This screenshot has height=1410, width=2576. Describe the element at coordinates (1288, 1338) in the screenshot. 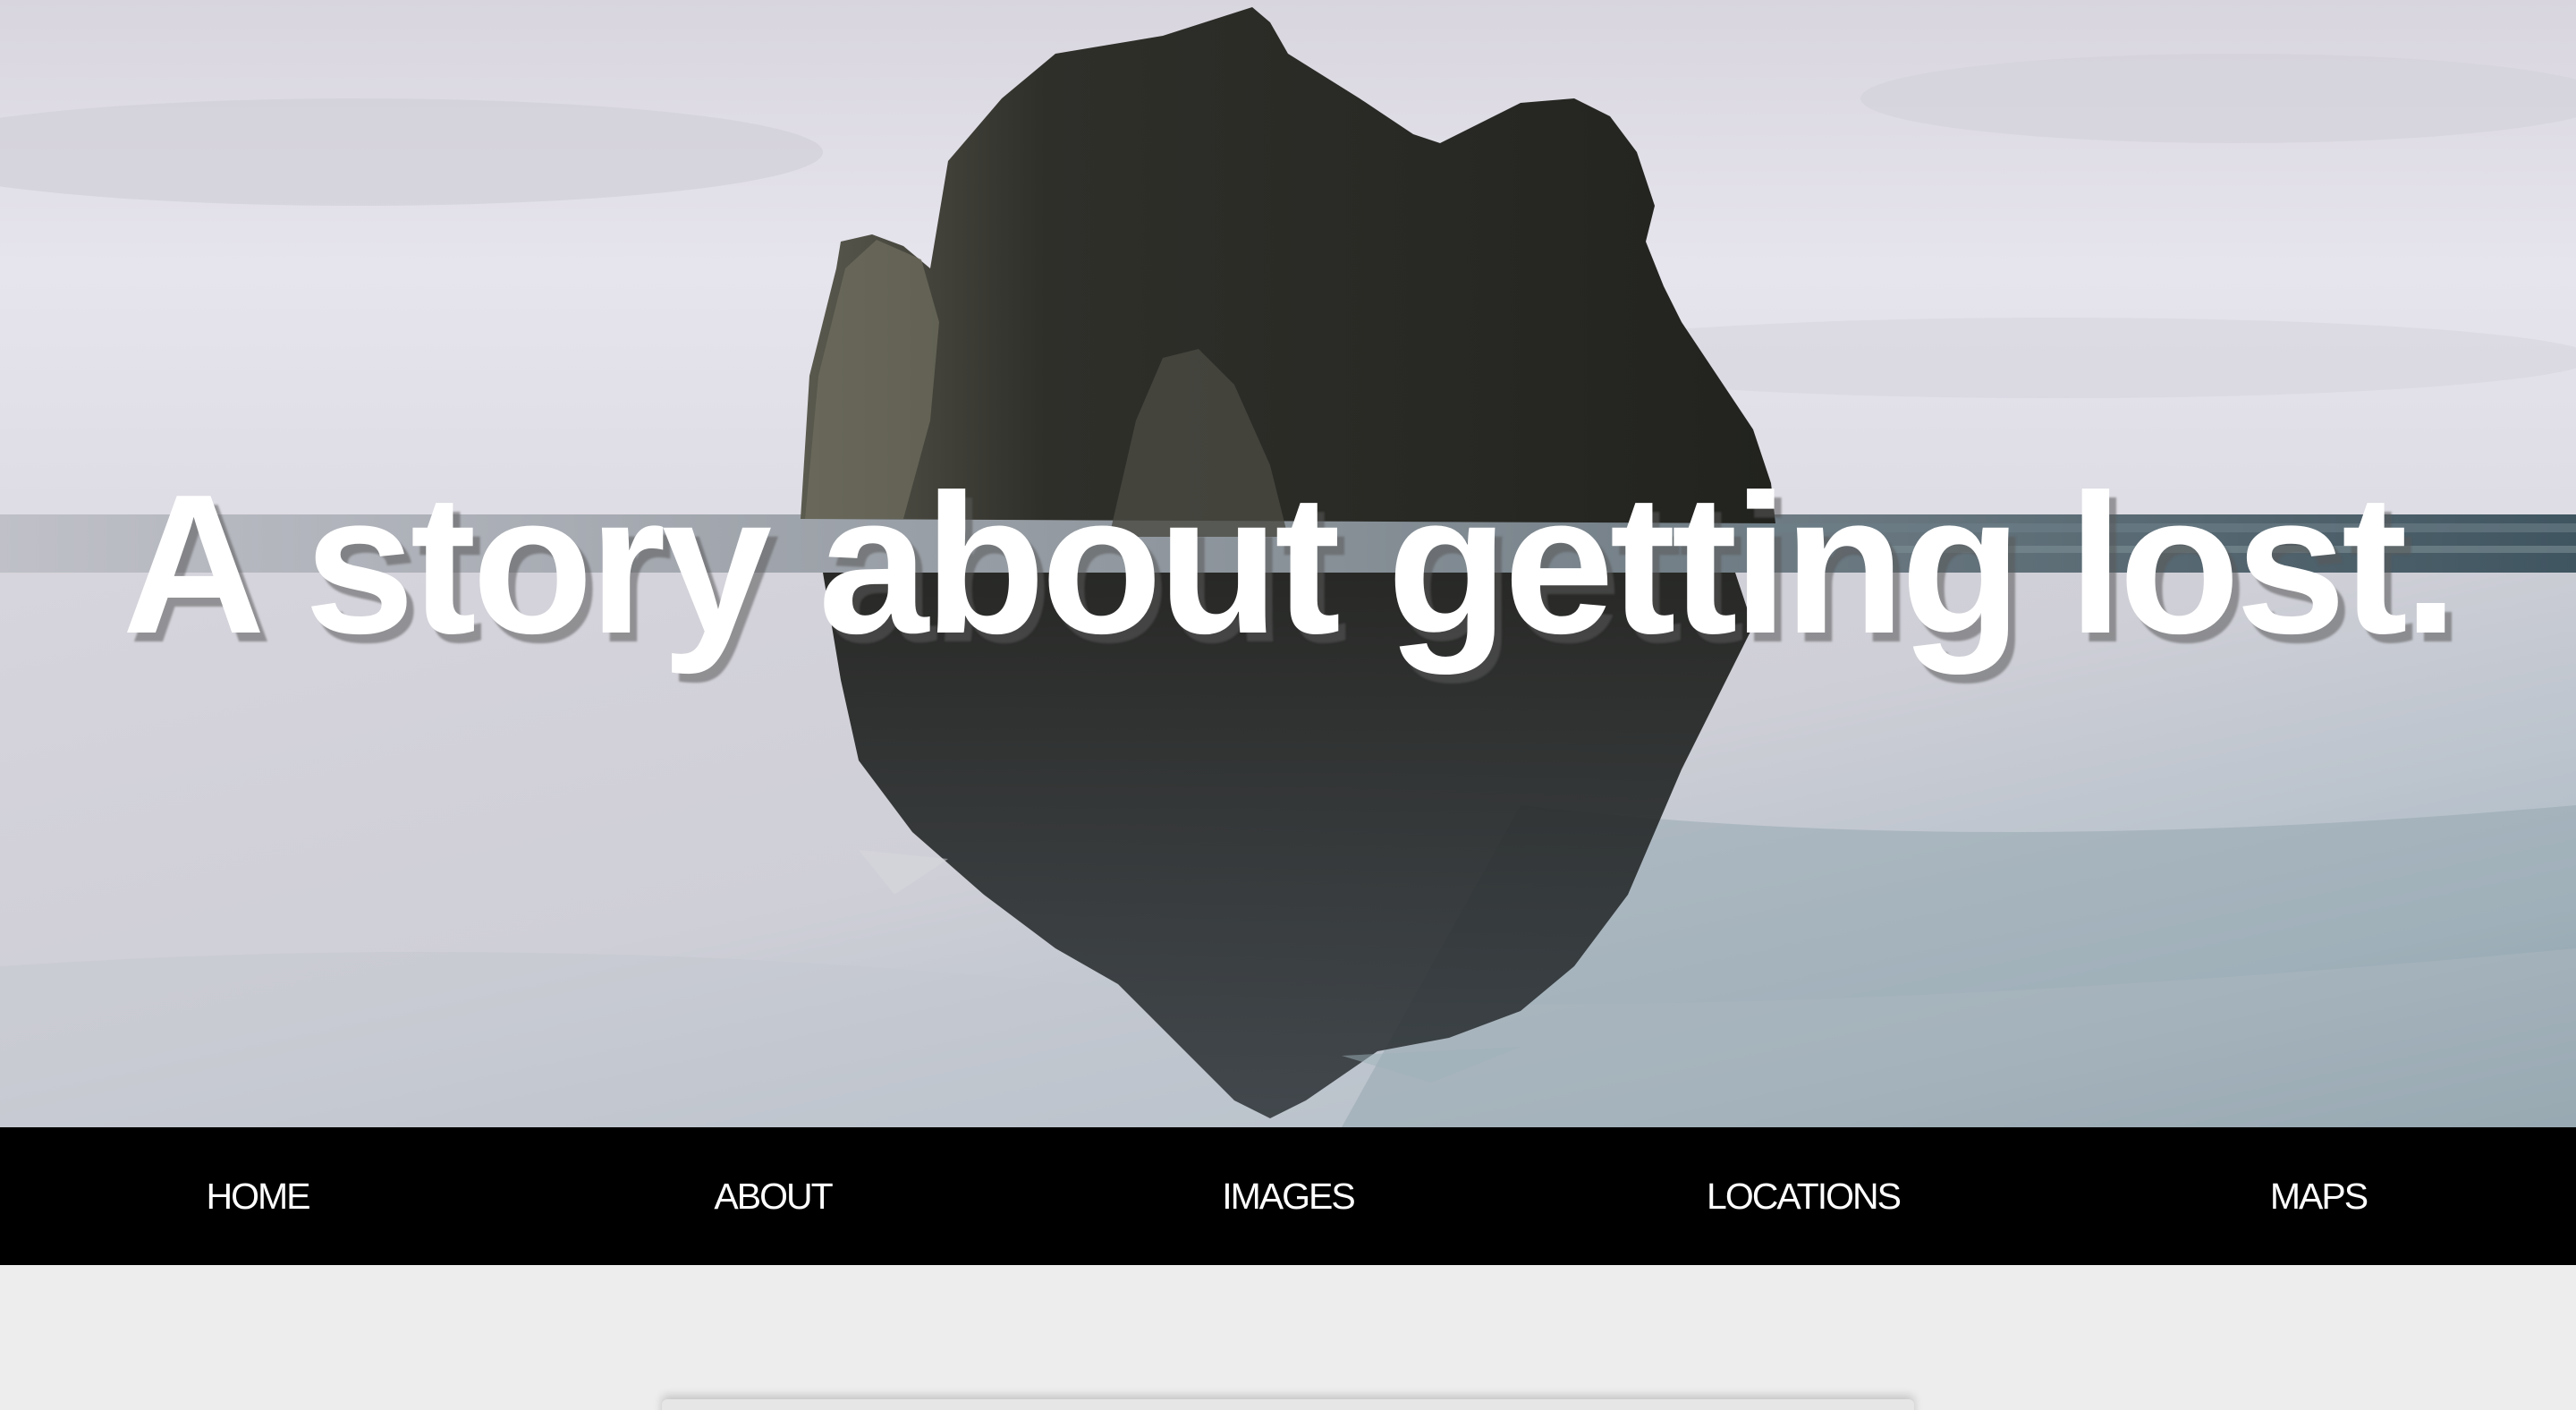

I see `content-area` at that location.